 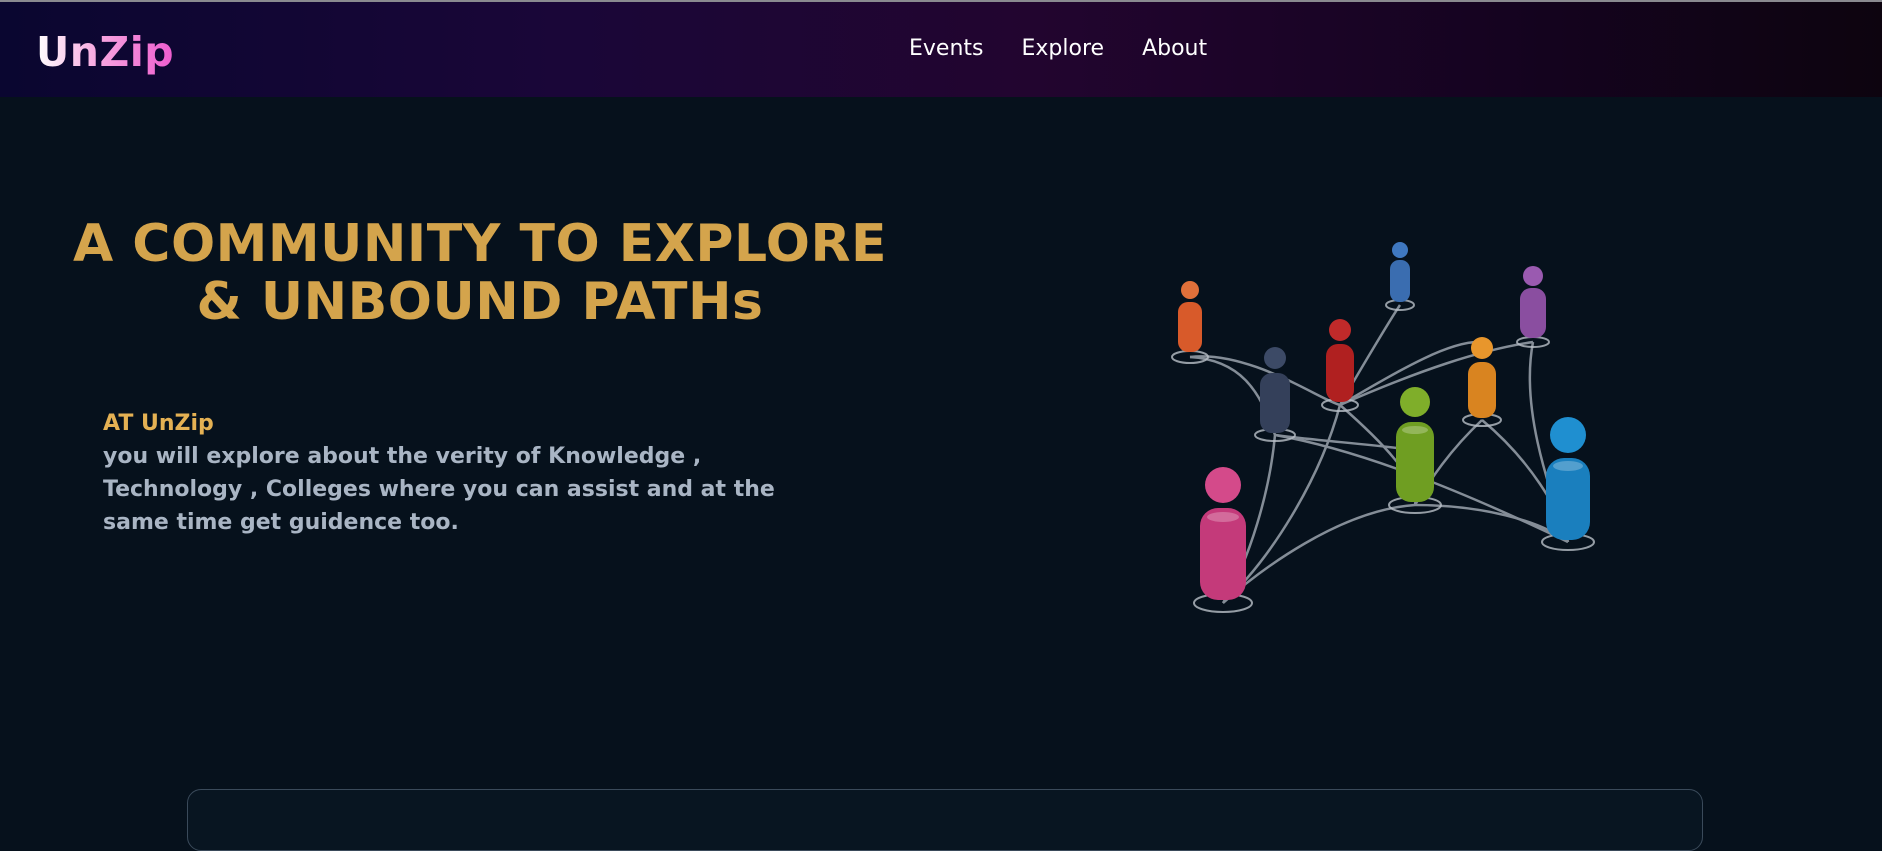 I want to click on content-card, so click(x=945, y=820).